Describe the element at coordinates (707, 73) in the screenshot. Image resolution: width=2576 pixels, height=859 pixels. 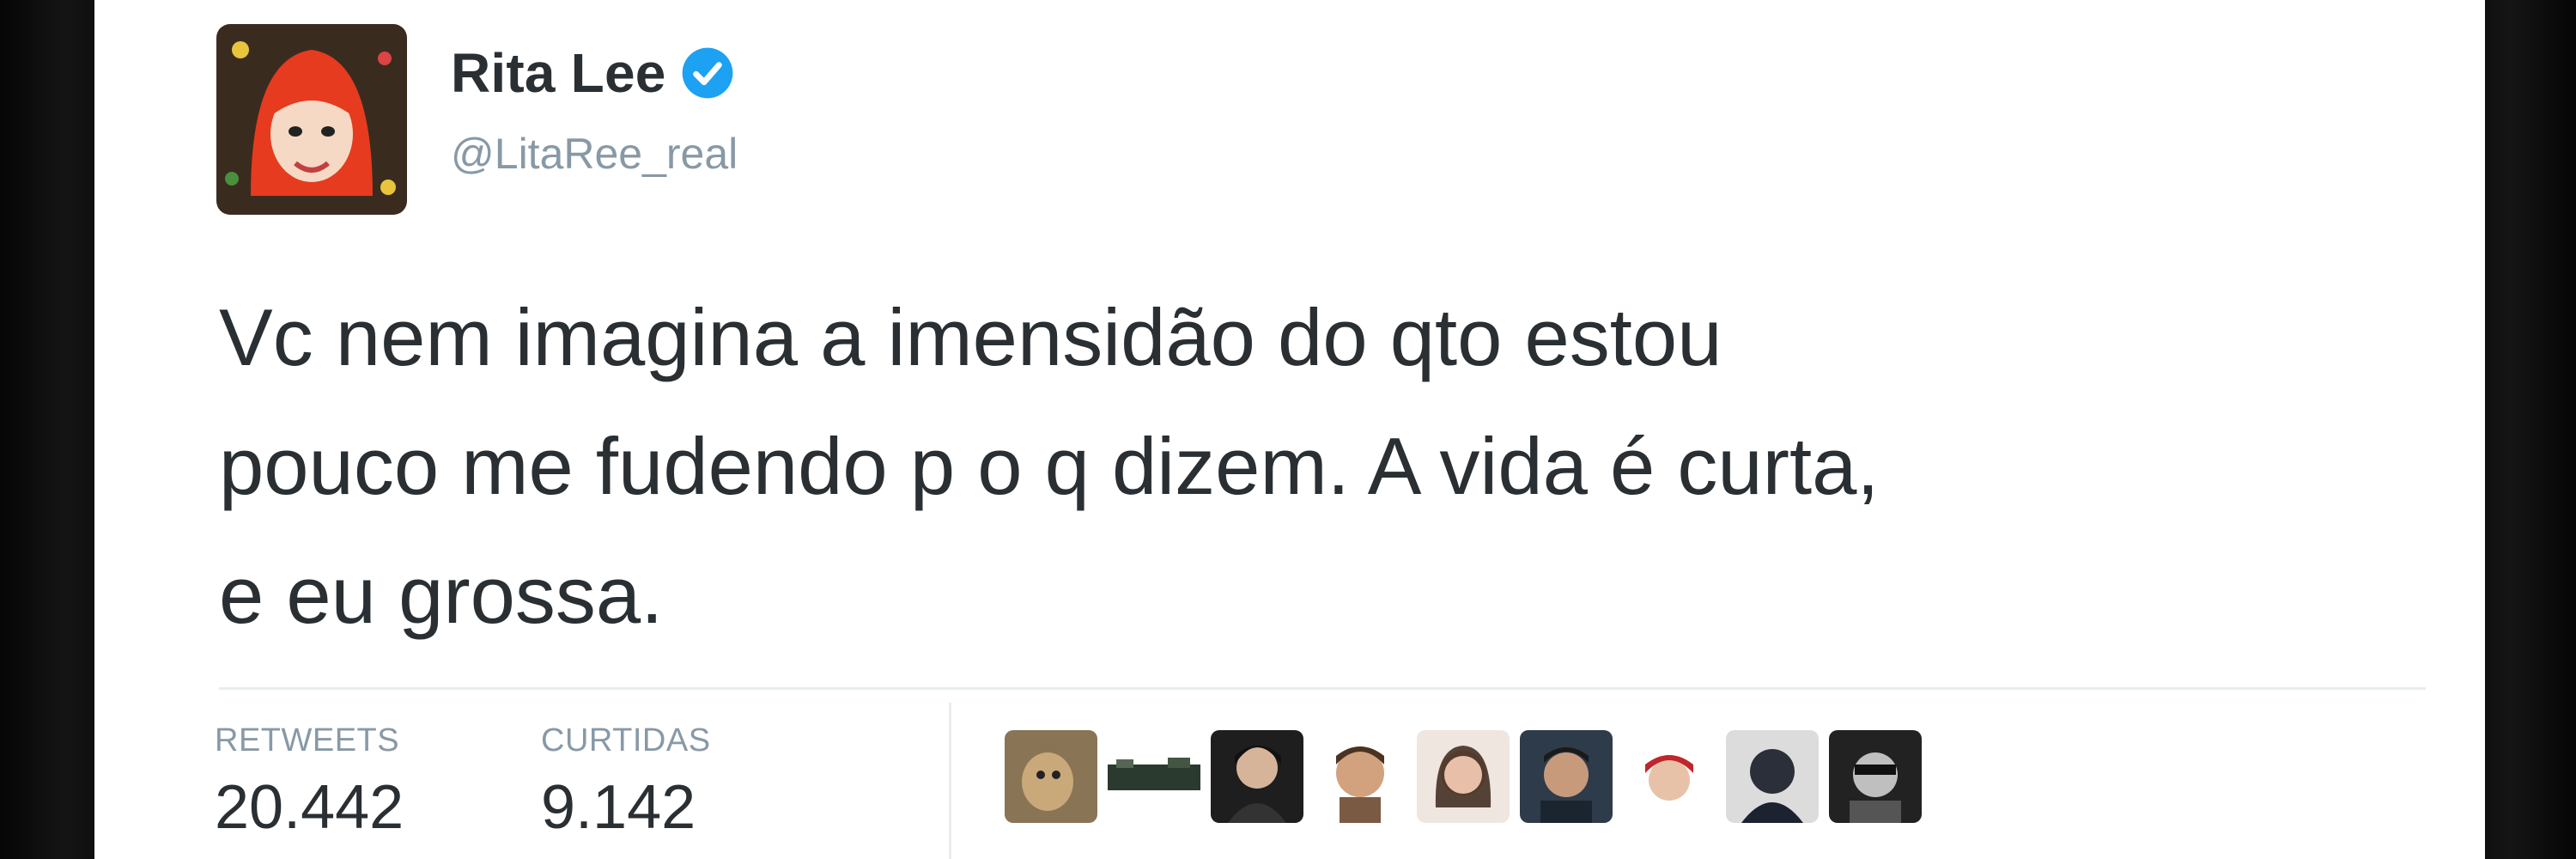
I see `verified-badge-icon` at that location.